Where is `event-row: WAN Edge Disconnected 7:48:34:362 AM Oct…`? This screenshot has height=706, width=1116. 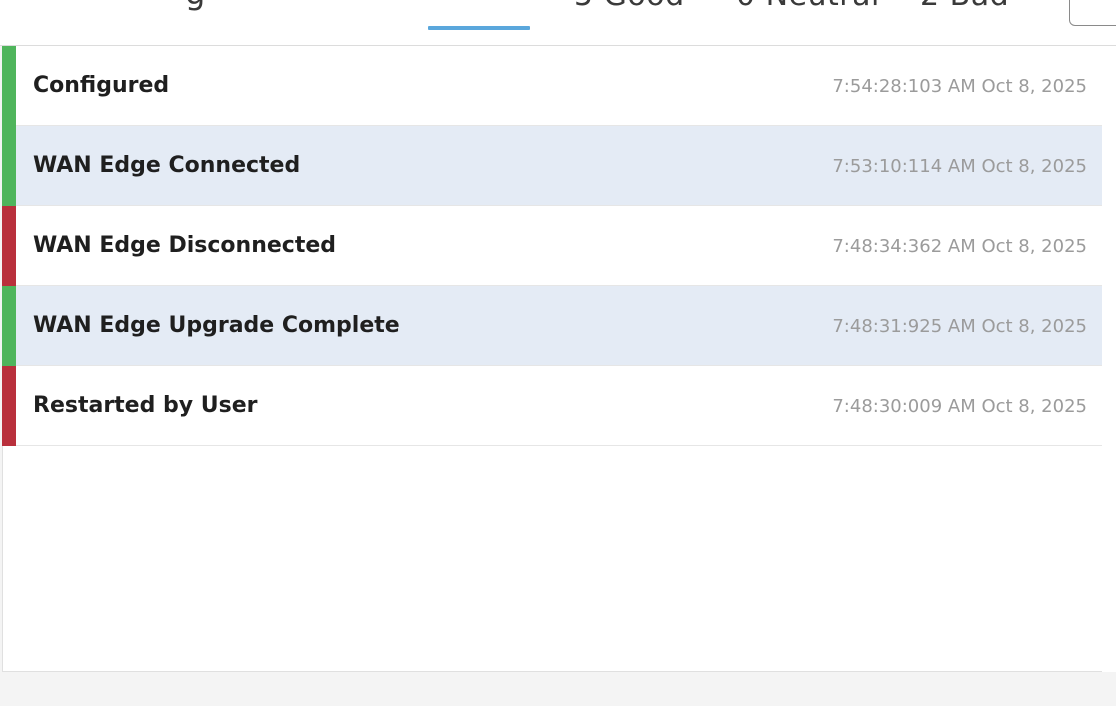 event-row: WAN Edge Disconnected 7:48:34:362 AM Oct… is located at coordinates (552, 246).